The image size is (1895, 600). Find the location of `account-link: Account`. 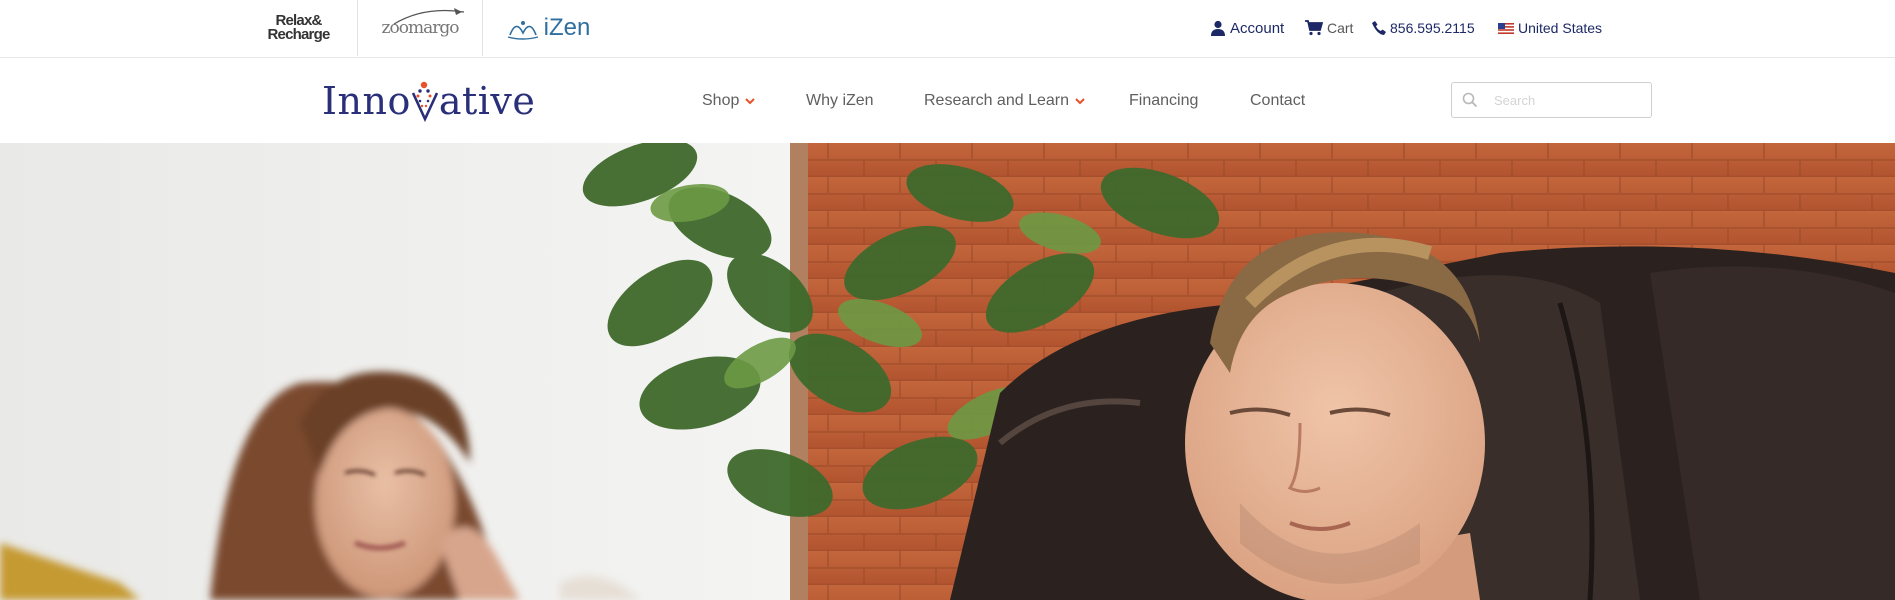

account-link: Account is located at coordinates (1247, 28).